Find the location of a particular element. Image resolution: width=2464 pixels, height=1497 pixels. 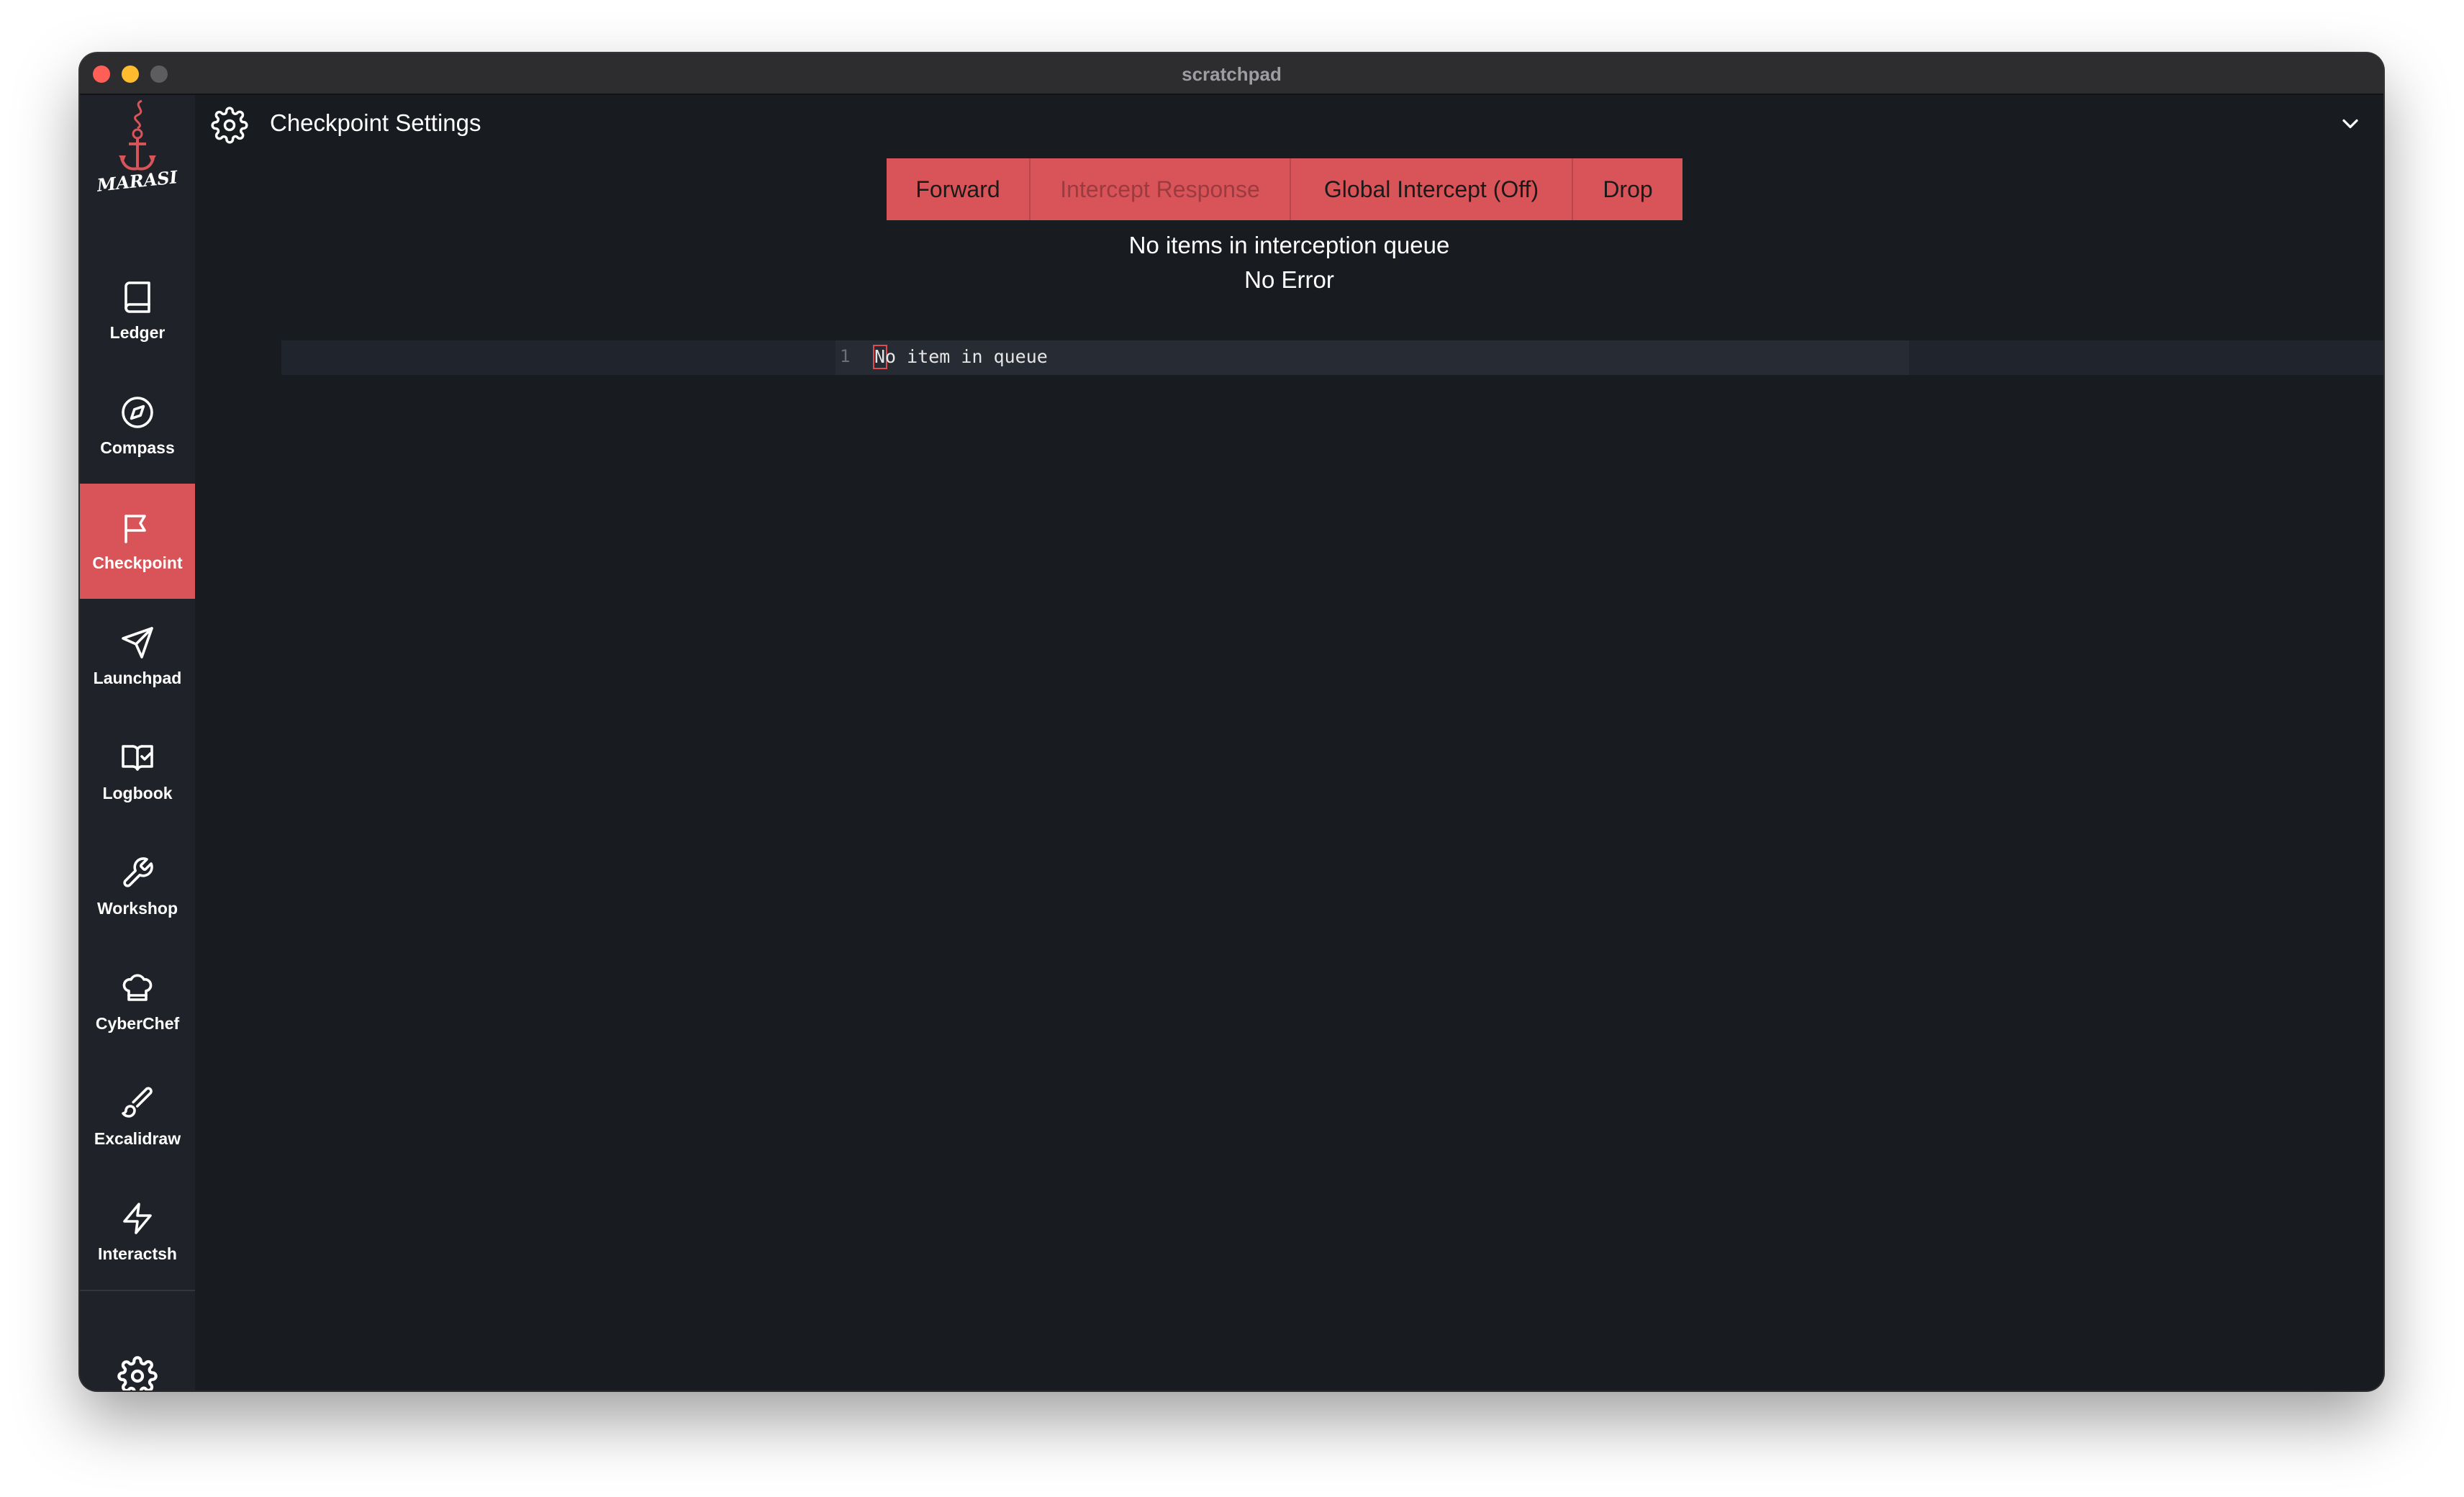

sidebar: MARASI Ledger Compass Checkpoint Launchp is located at coordinates (137, 742).